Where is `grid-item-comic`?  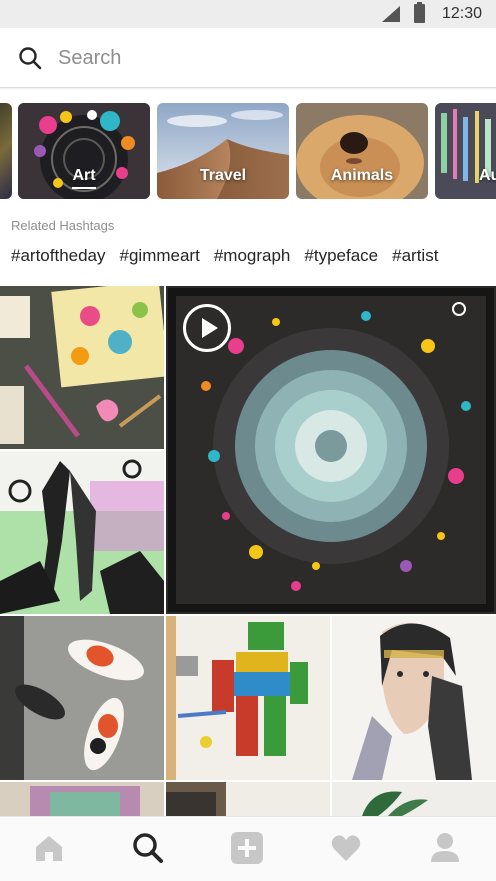 grid-item-comic is located at coordinates (82, 532).